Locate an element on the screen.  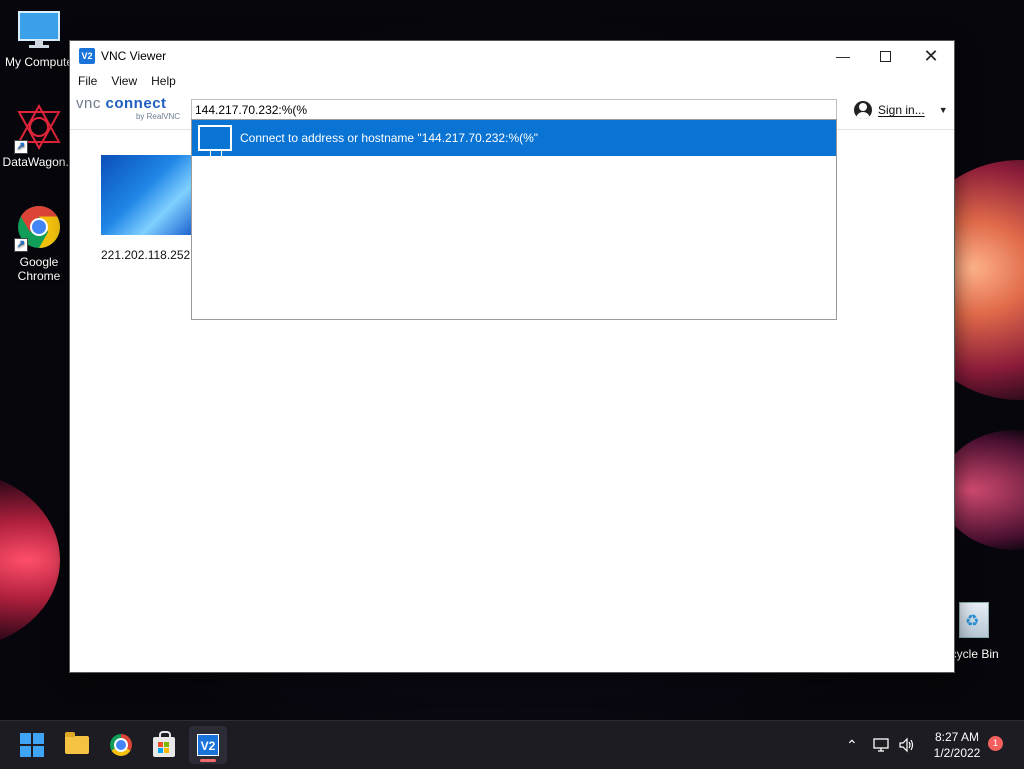
computer-thumbnail is located at coordinates (147, 195).